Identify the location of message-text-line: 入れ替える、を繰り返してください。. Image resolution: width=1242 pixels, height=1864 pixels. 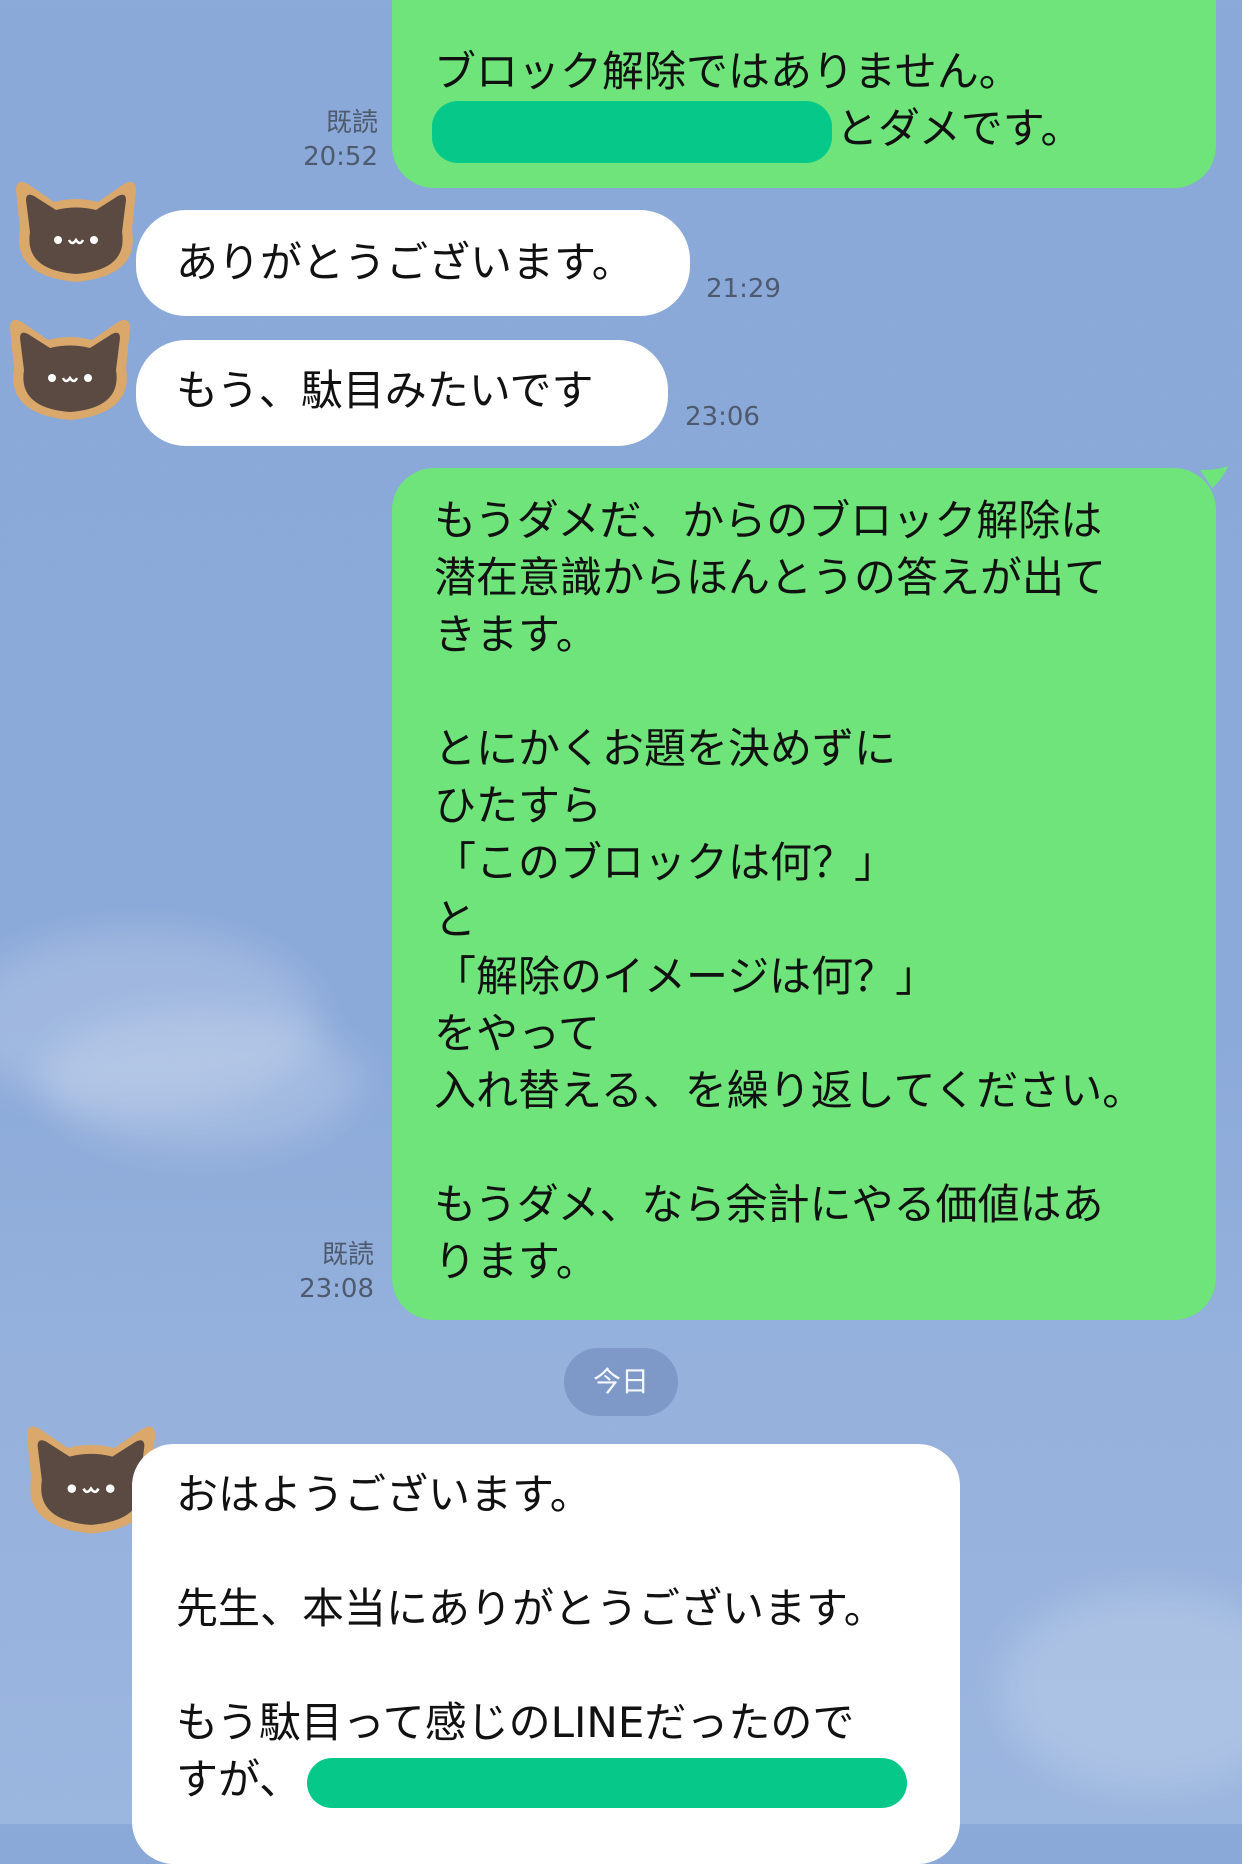
(789, 1090).